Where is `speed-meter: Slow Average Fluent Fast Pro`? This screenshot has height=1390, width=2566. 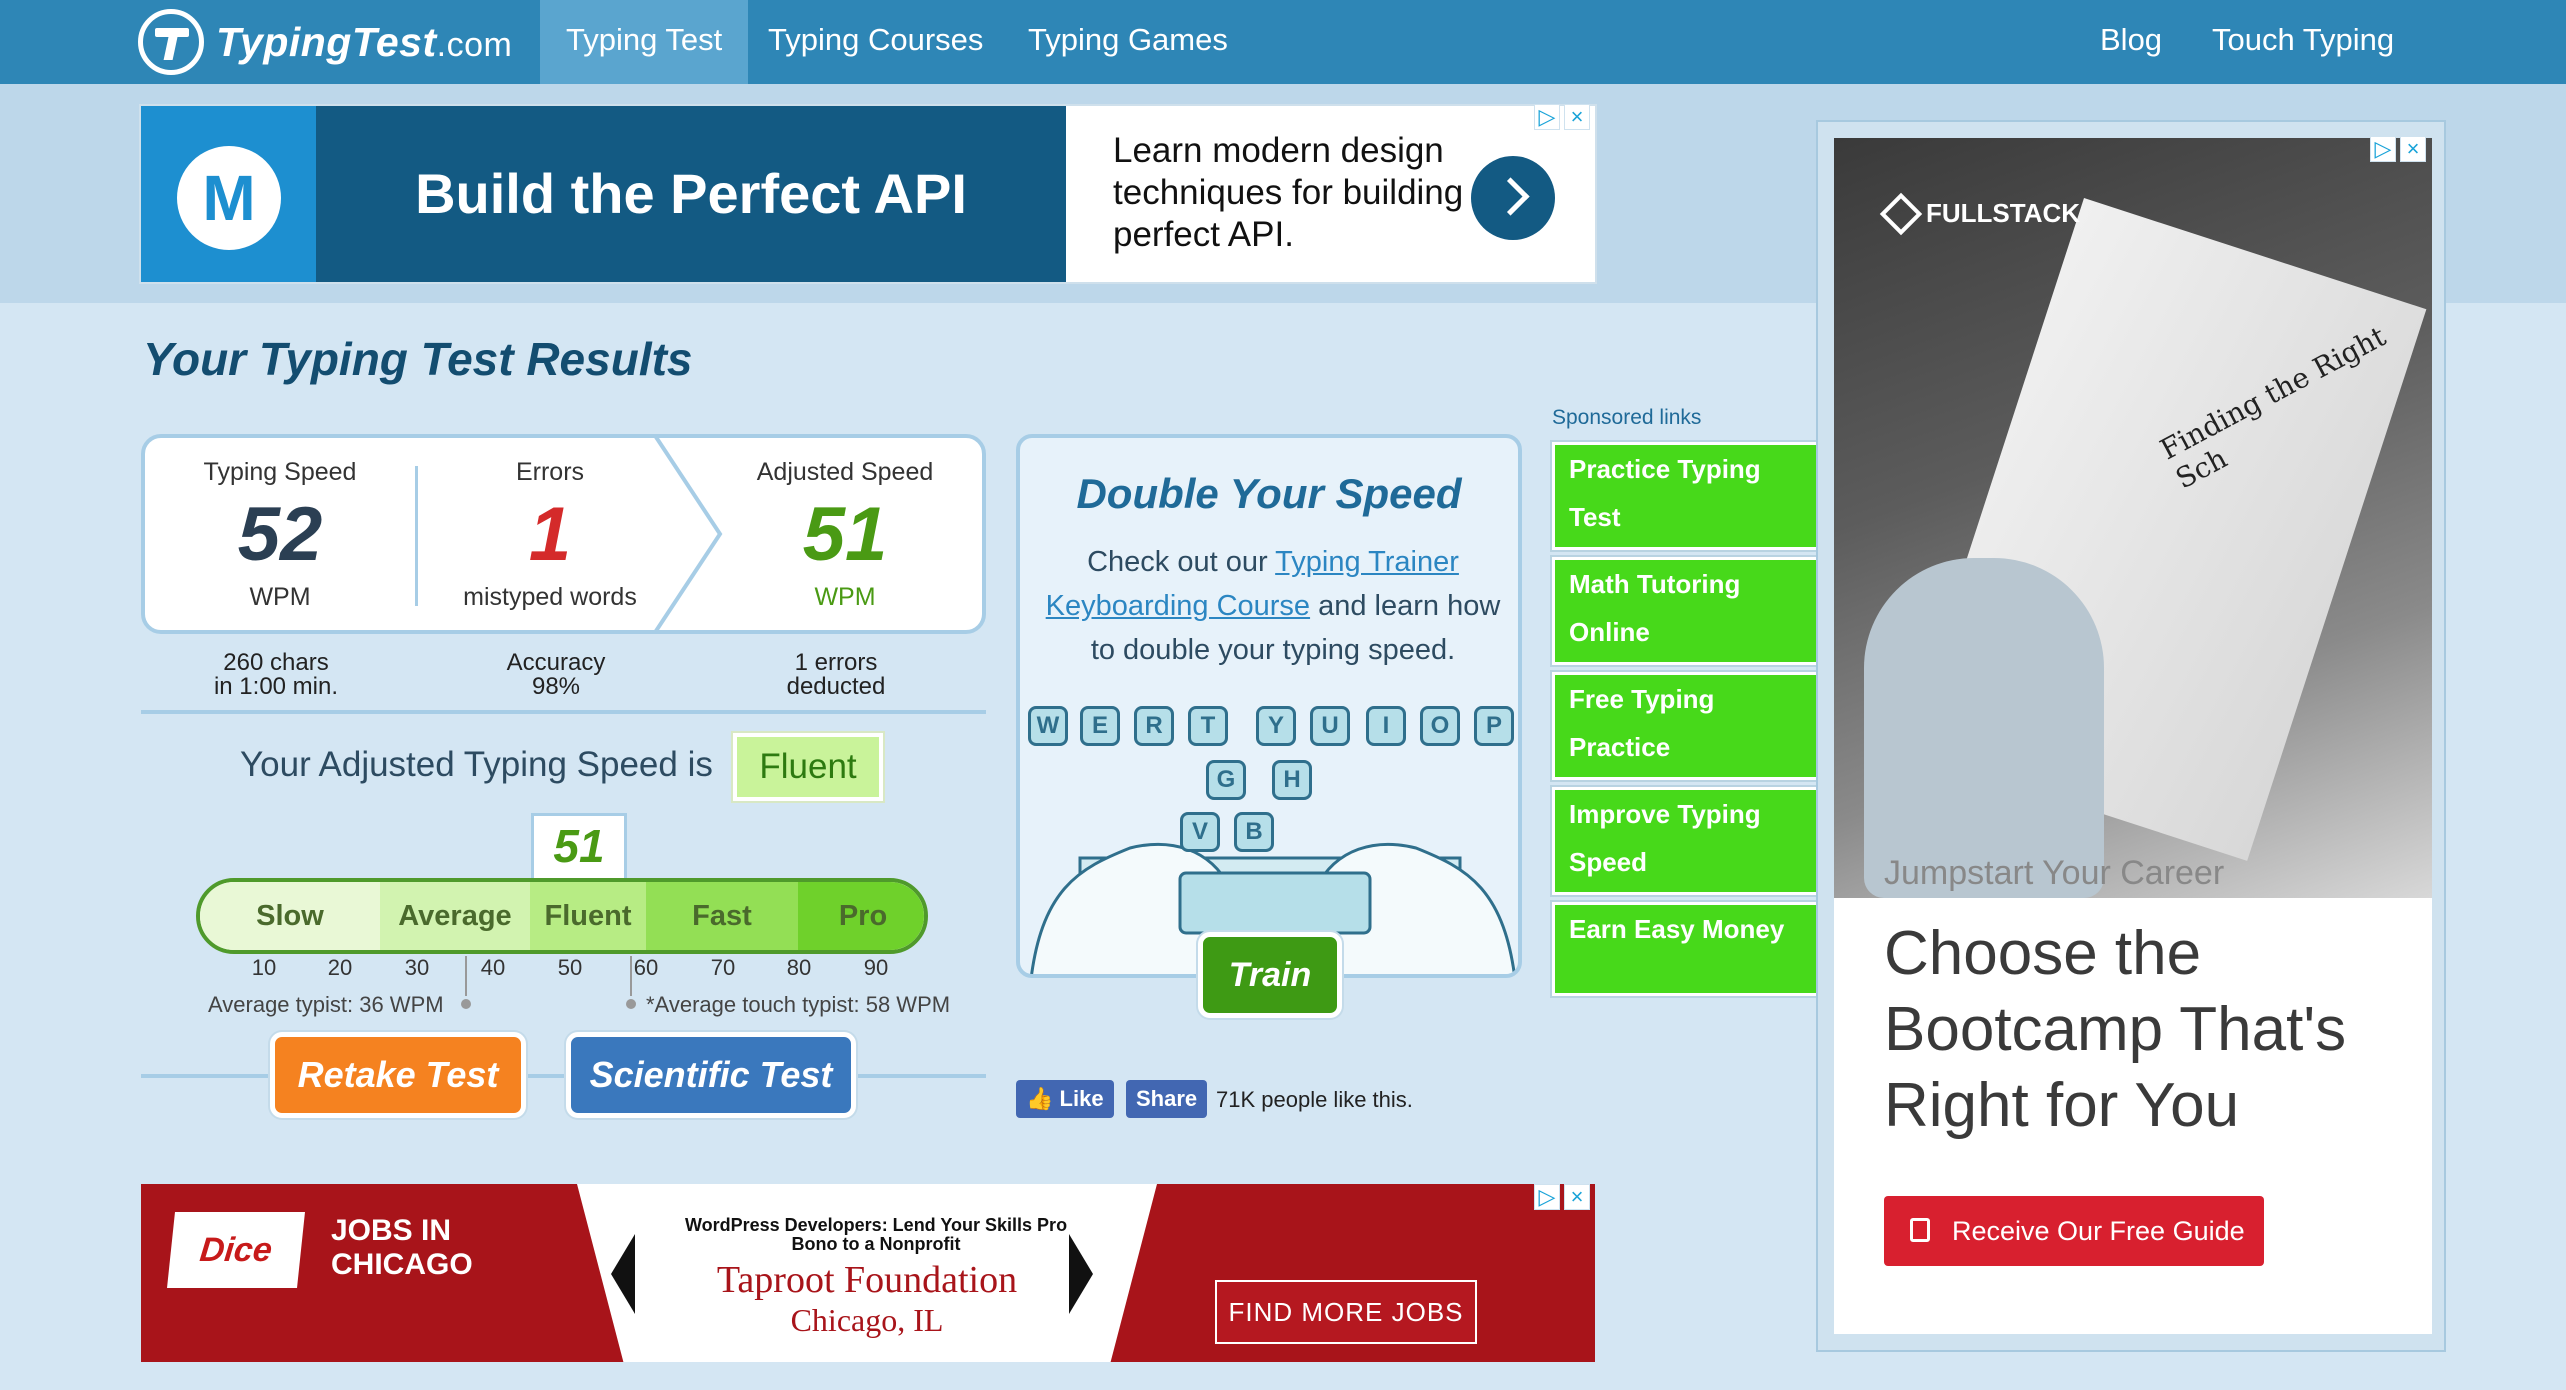
speed-meter: Slow Average Fluent Fast Pro is located at coordinates (562, 916).